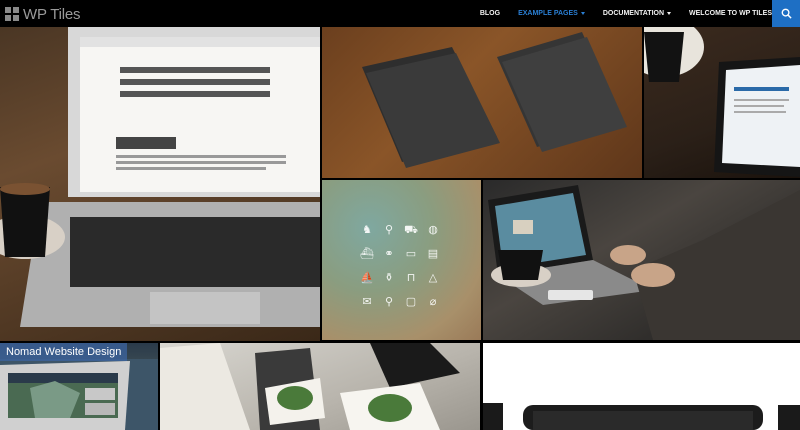 Image resolution: width=800 pixels, height=430 pixels. I want to click on tile-device-mockup, so click(641, 386).